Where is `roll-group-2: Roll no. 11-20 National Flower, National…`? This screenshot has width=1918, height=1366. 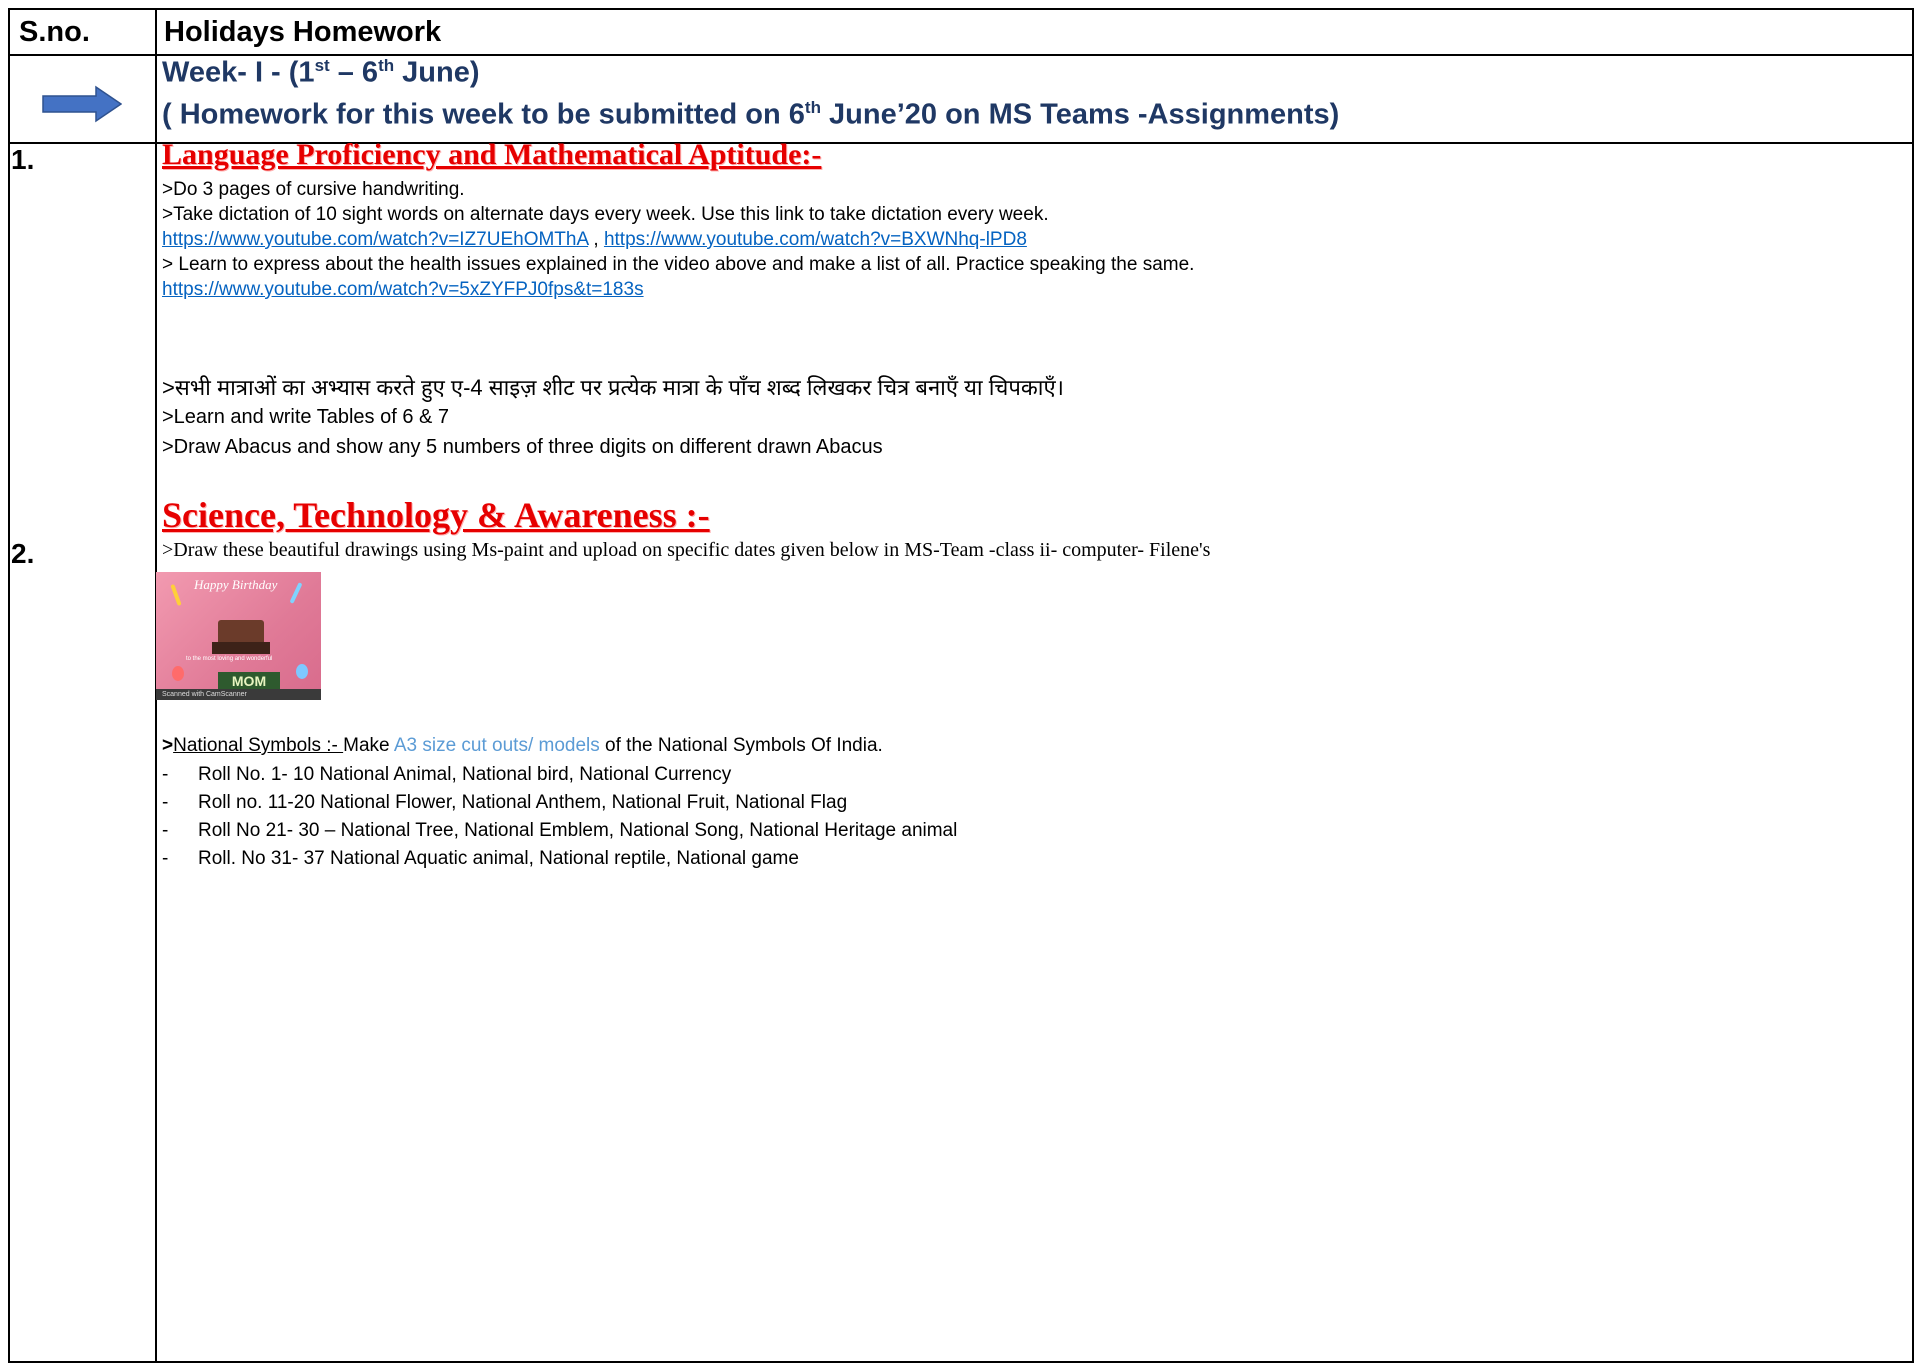
roll-group-2: Roll no. 11-20 National Flower, National… is located at coordinates (523, 802).